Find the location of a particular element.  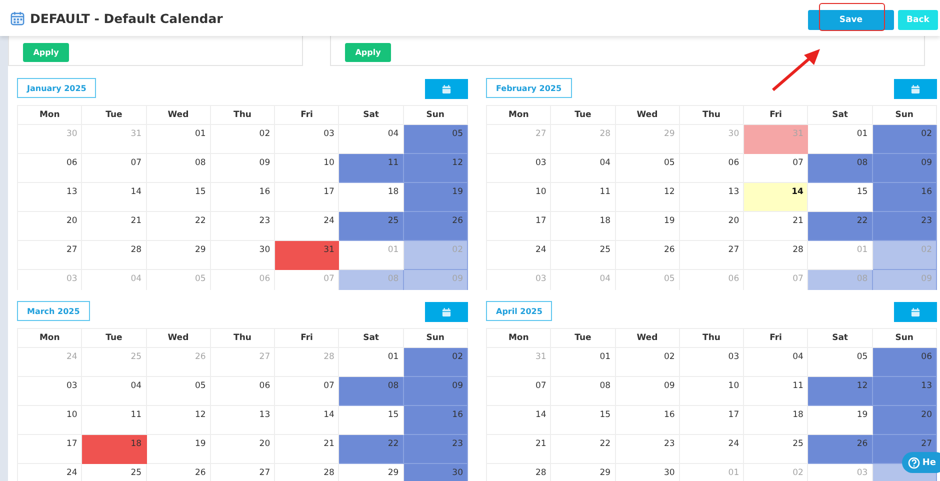

help-icon is located at coordinates (914, 462).